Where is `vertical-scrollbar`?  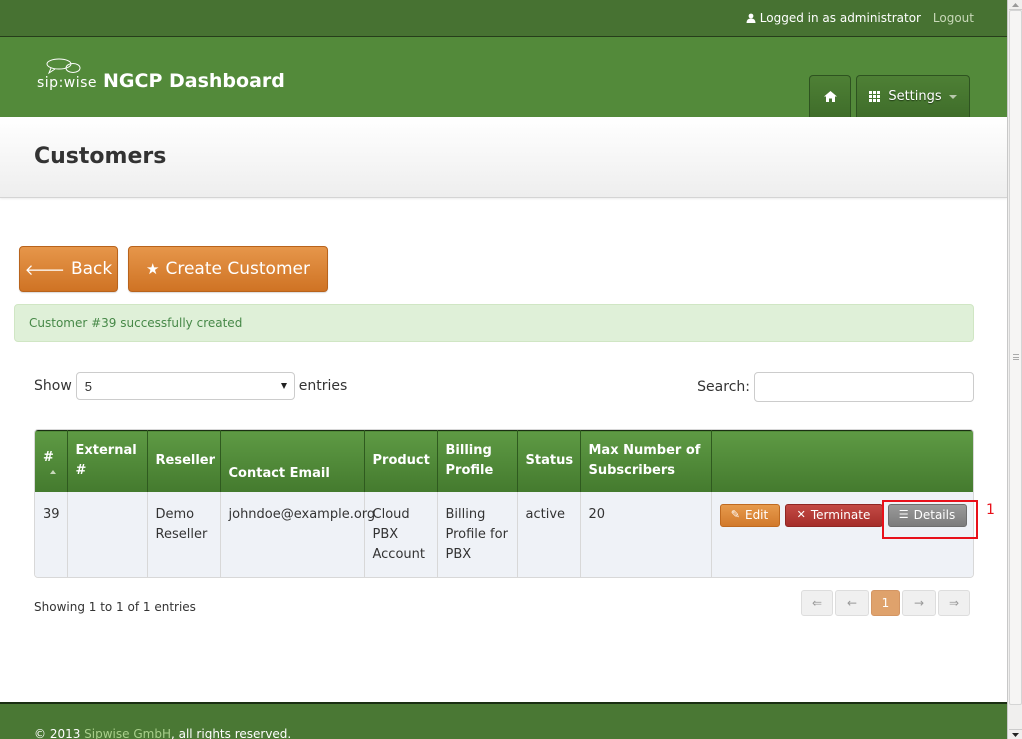 vertical-scrollbar is located at coordinates (1014, 369).